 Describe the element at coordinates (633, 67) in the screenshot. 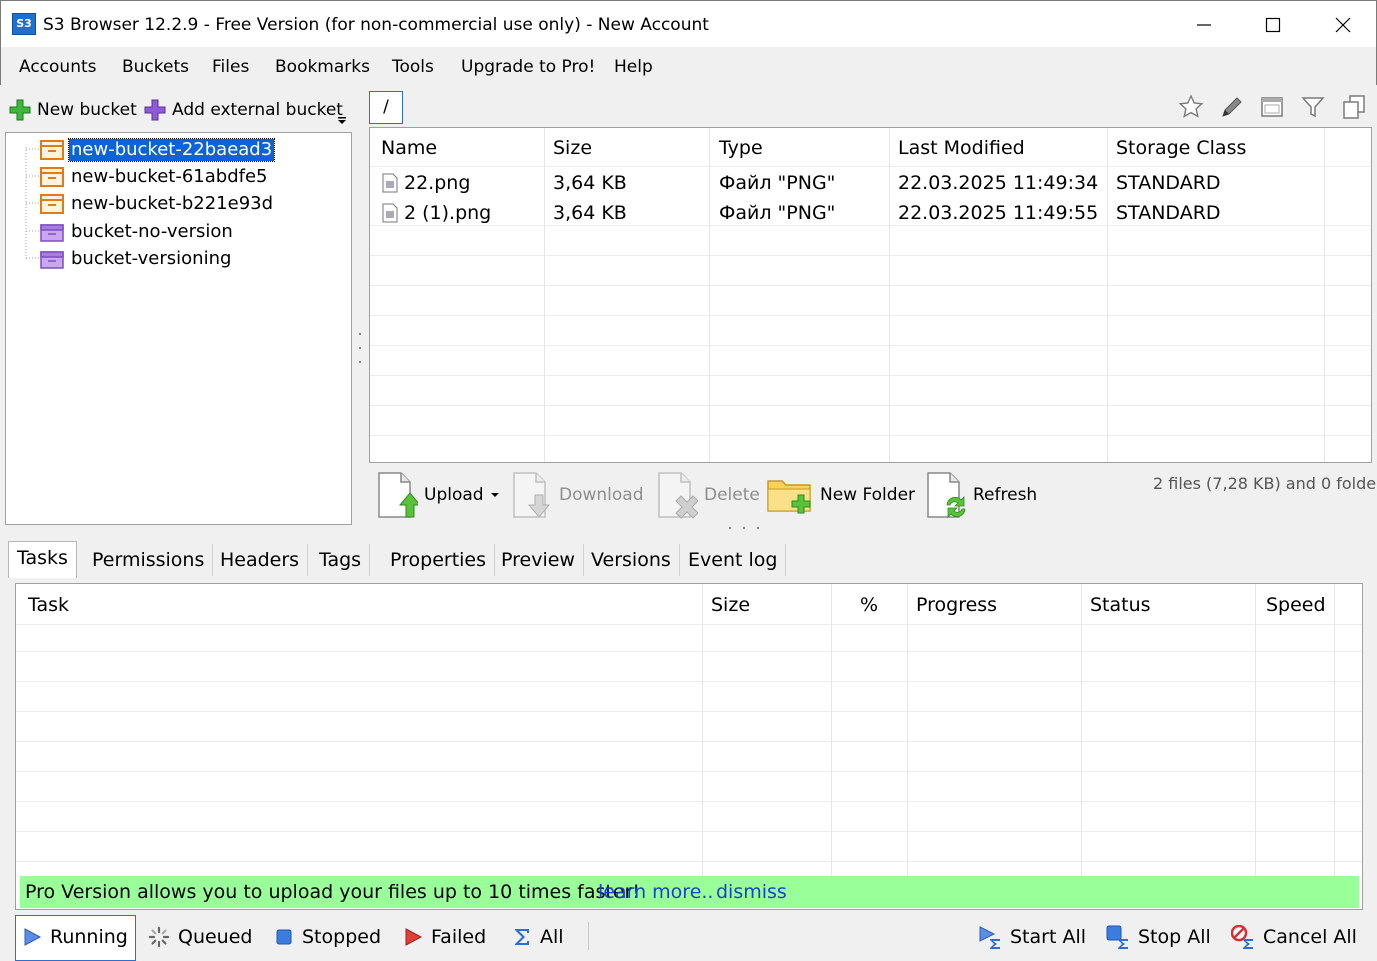

I see `menu-help: Help` at that location.